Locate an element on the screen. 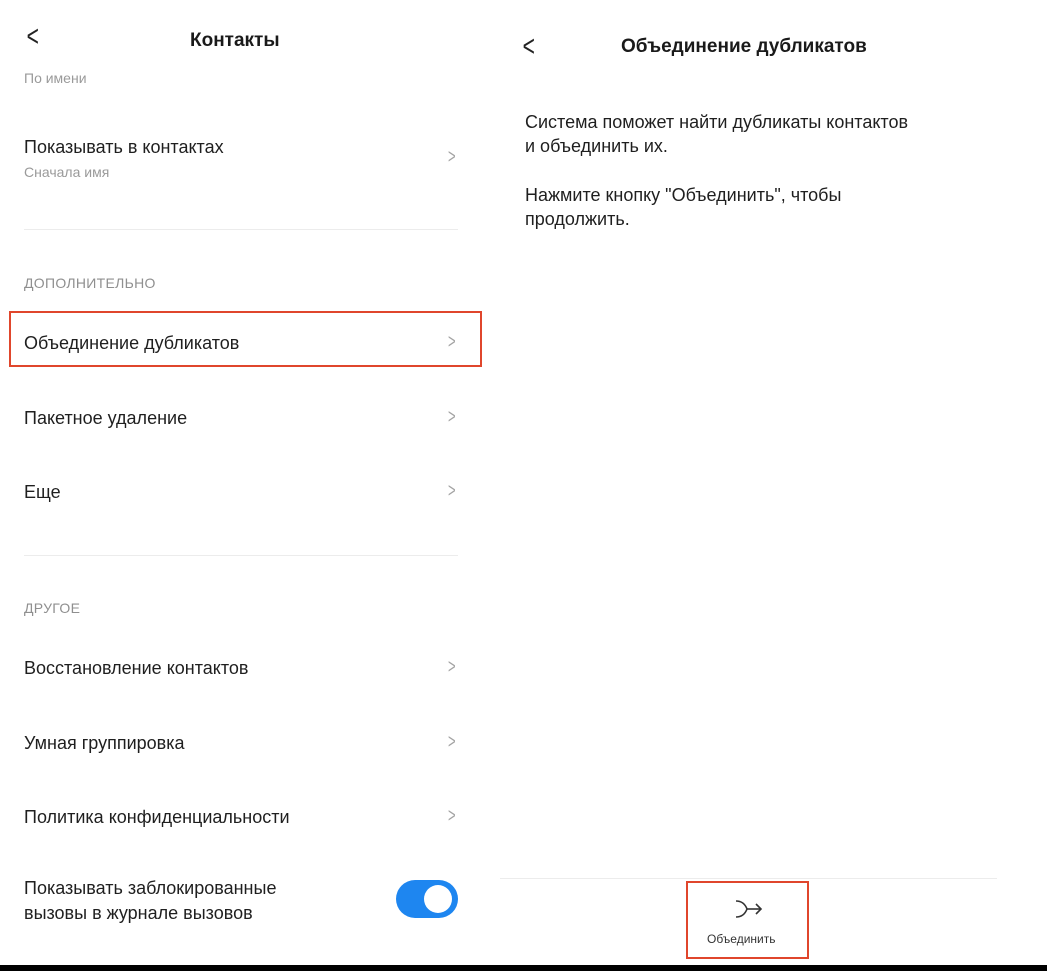  instruction-line: Нажмите кнопку "Объединить", чтобы is located at coordinates (683, 195).